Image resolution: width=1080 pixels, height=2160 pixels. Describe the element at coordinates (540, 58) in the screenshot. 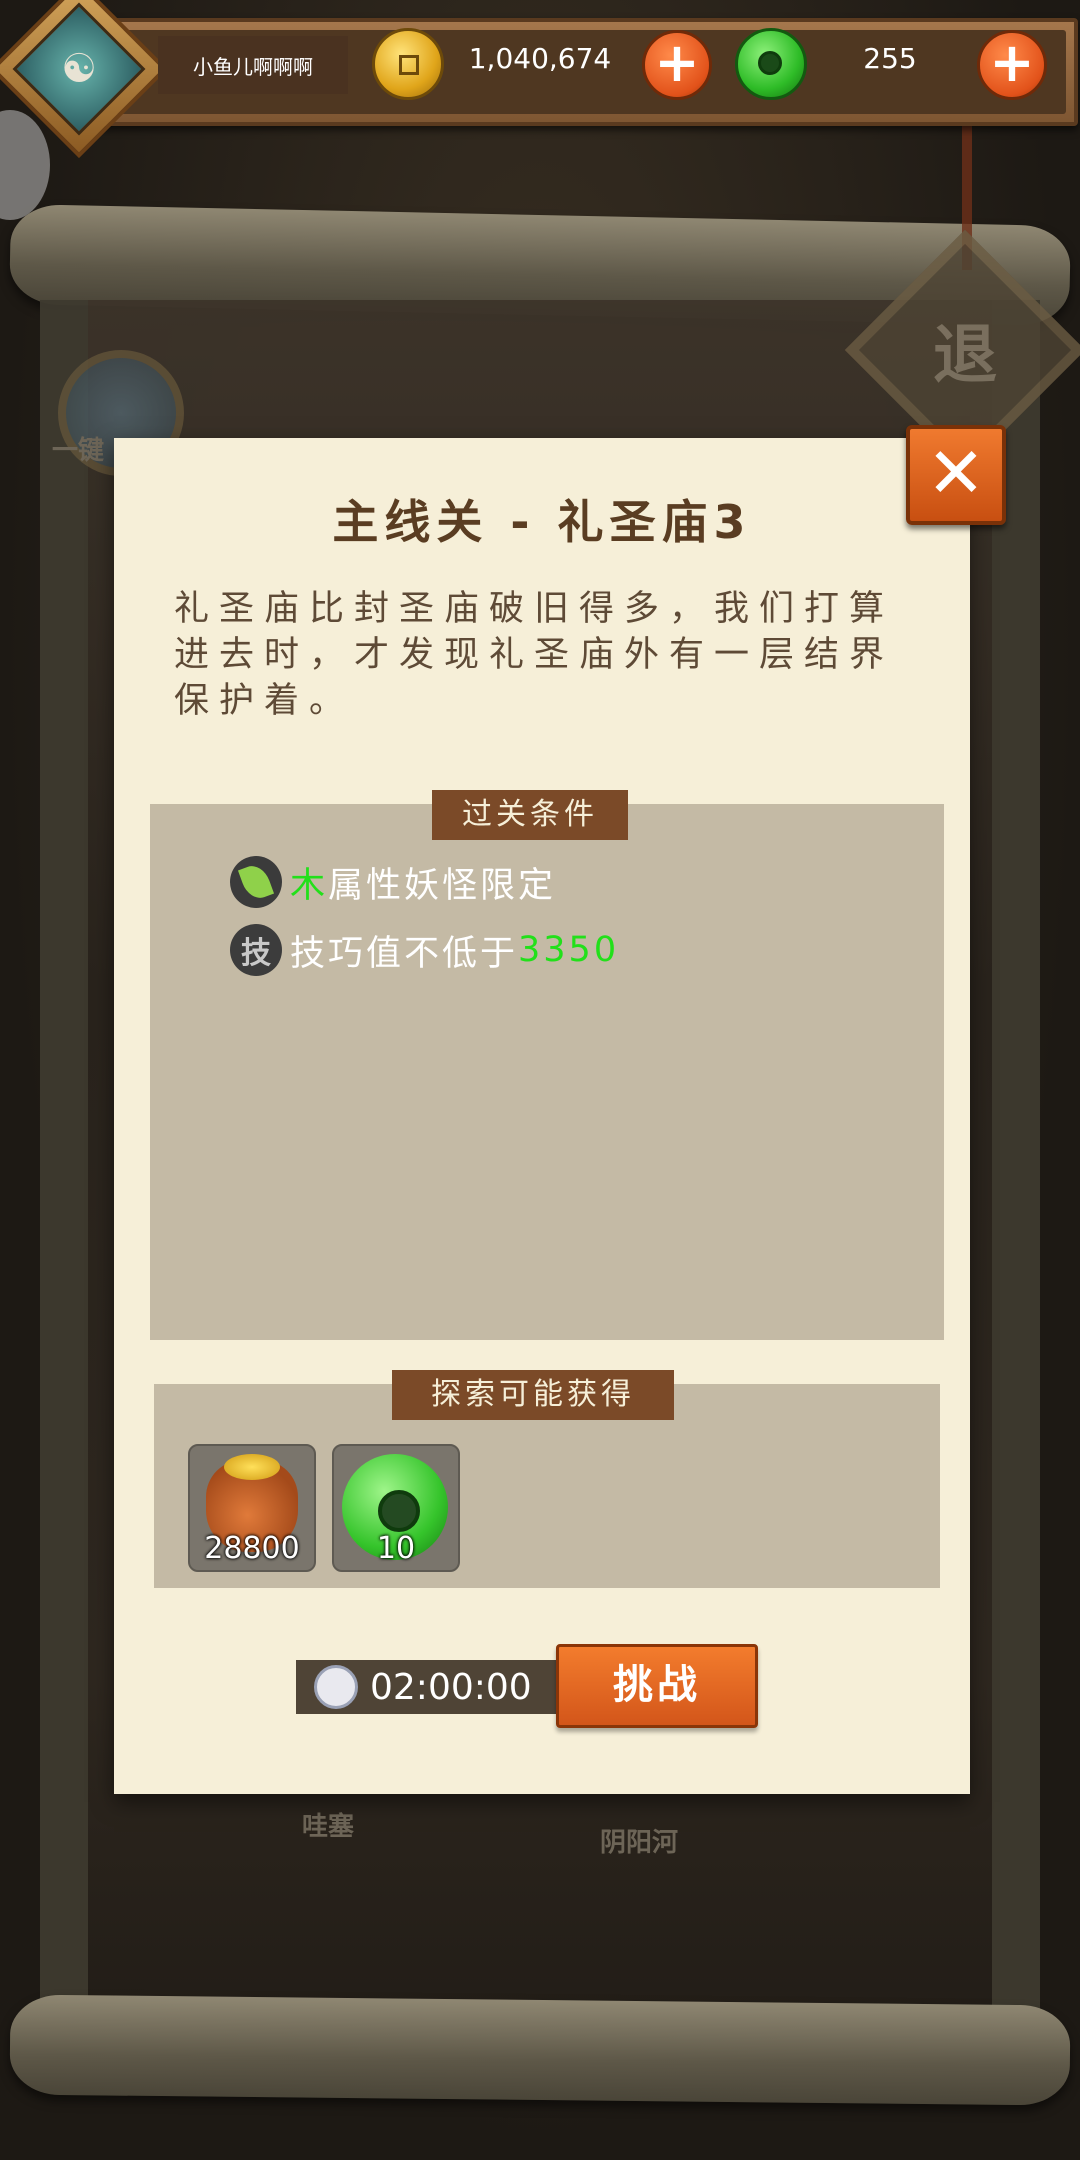

I see `coin-count: 1,040,674` at that location.